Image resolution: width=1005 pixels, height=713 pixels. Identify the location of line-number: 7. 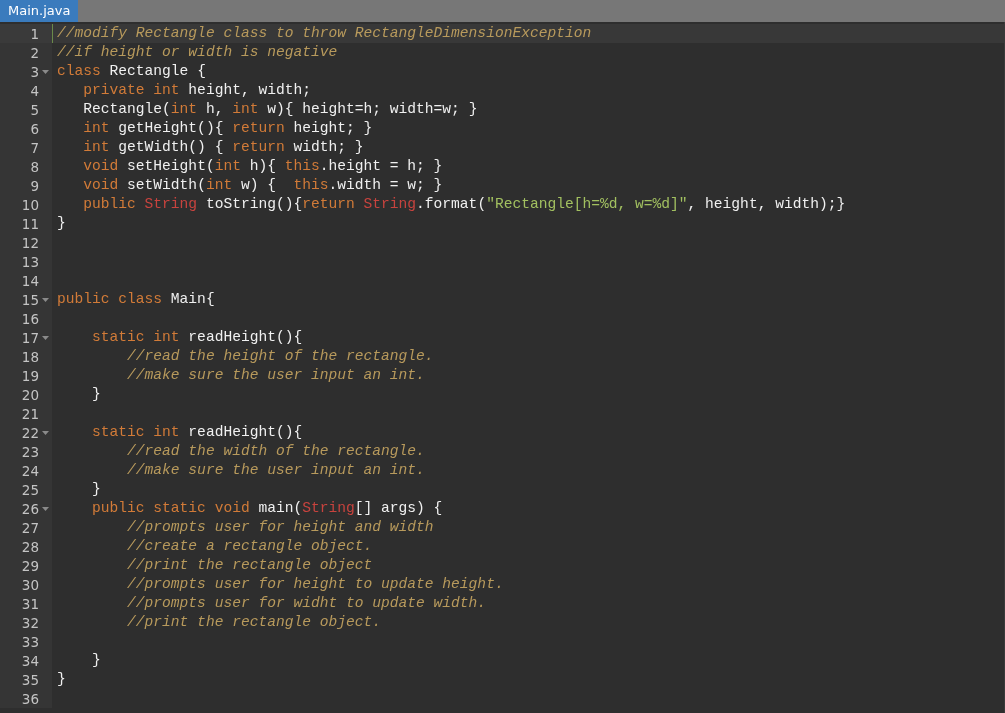
(34, 147).